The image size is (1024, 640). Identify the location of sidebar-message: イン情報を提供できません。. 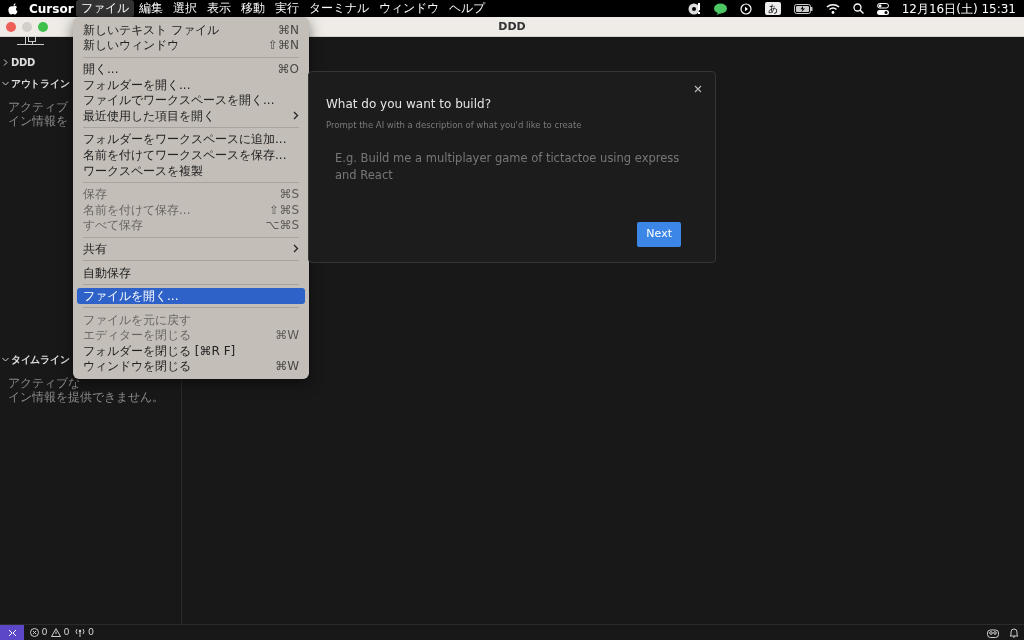
(86, 396).